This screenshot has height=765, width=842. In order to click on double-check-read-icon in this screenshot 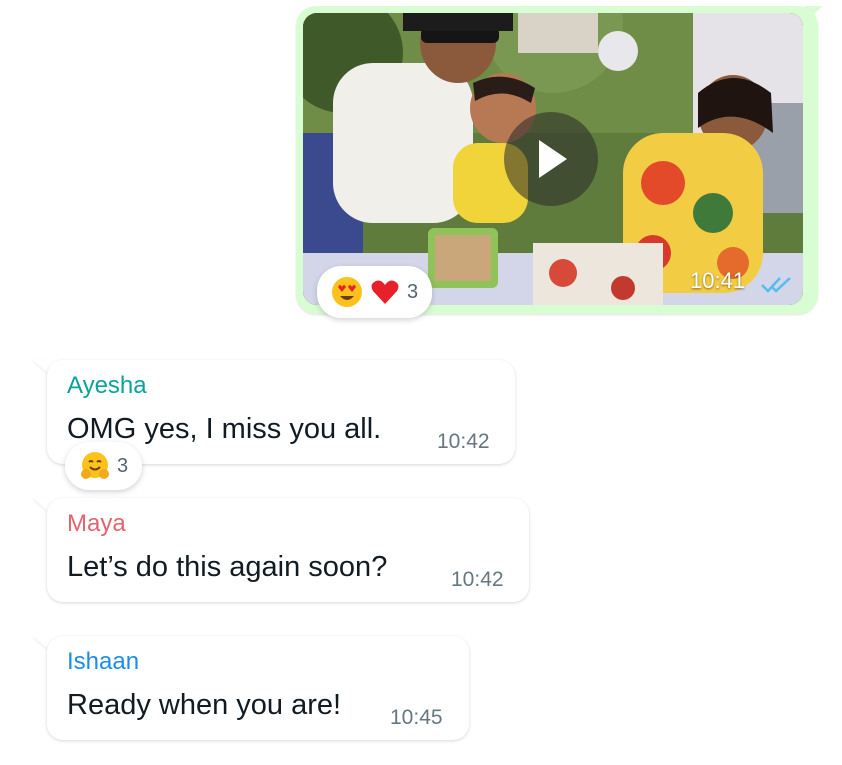, I will do `click(776, 285)`.